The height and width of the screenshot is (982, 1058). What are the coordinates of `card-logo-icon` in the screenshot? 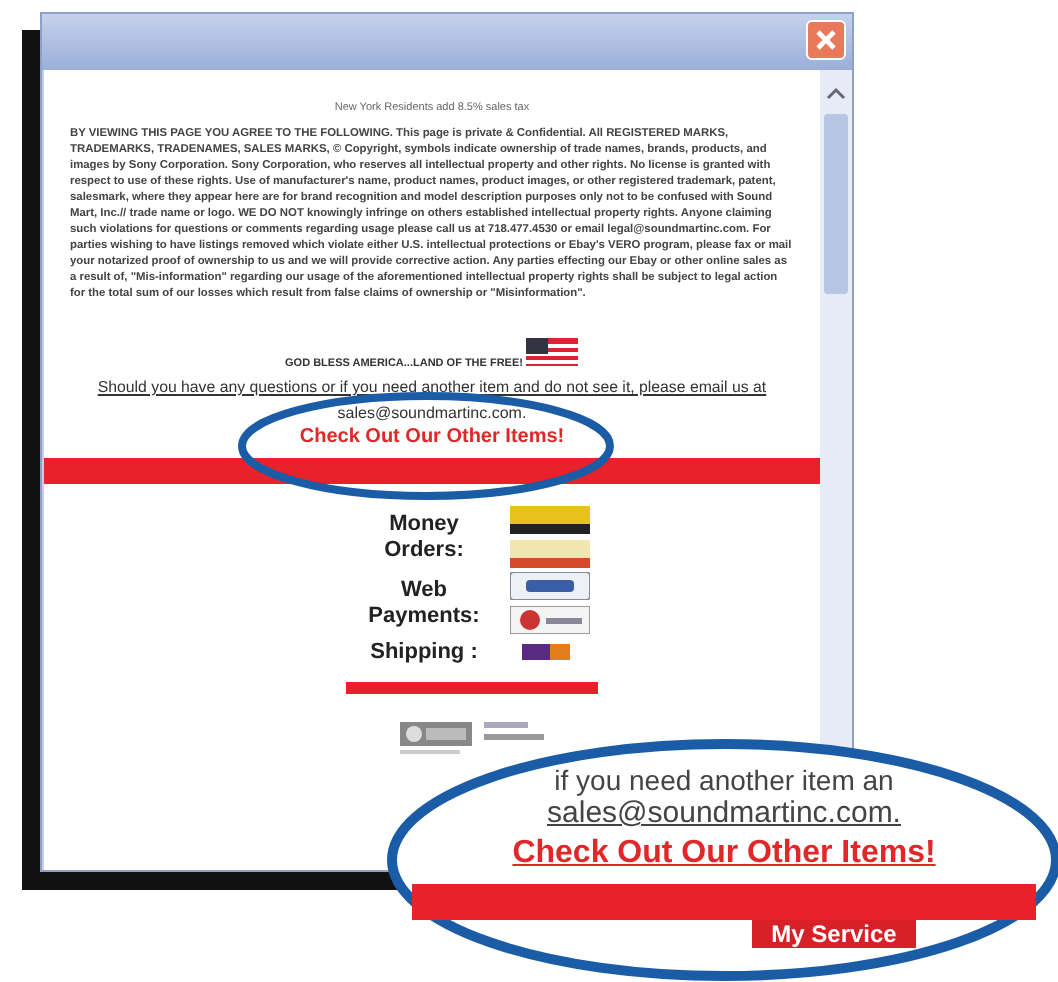 It's located at (550, 620).